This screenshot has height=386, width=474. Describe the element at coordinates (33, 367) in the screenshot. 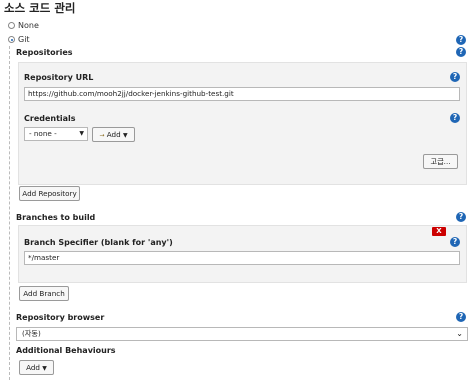

I see `add-behaviour-label: Add` at that location.